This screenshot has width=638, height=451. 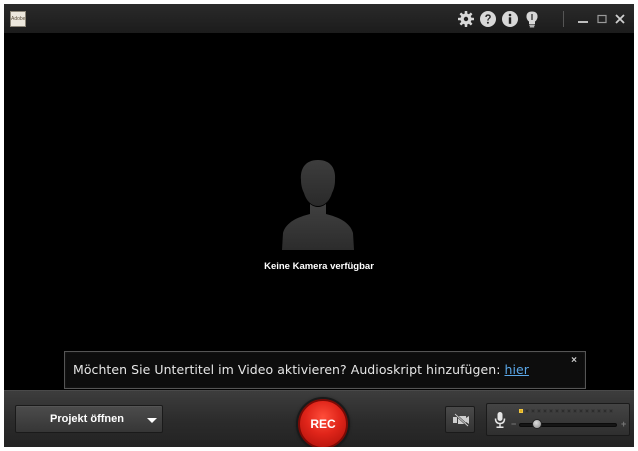 What do you see at coordinates (624, 424) in the screenshot?
I see `volume-plus-icon: +` at bounding box center [624, 424].